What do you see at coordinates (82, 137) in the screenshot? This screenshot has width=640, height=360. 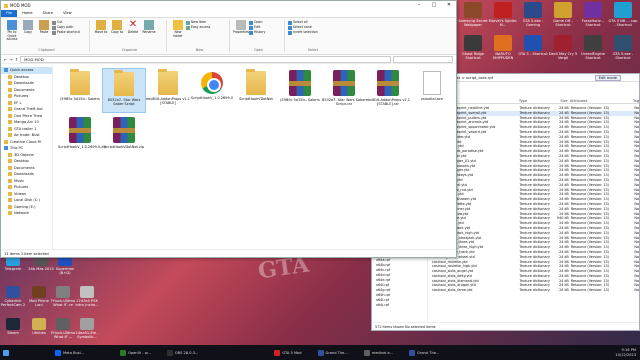 I see `file-item: ScriptHookV_1.0.2699.0.zip` at bounding box center [82, 137].